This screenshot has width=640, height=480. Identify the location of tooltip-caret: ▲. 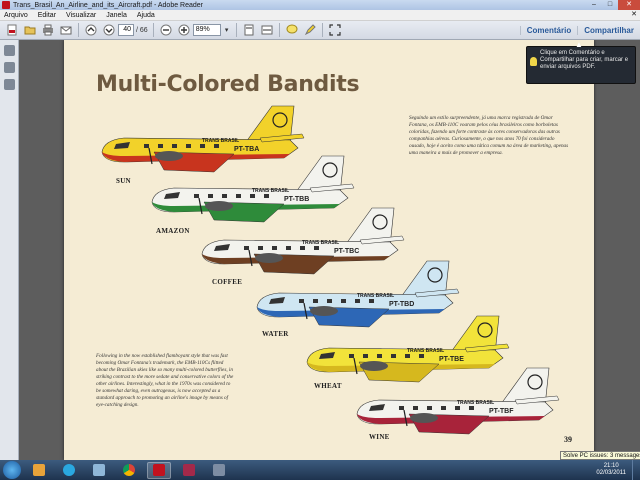
(579, 44).